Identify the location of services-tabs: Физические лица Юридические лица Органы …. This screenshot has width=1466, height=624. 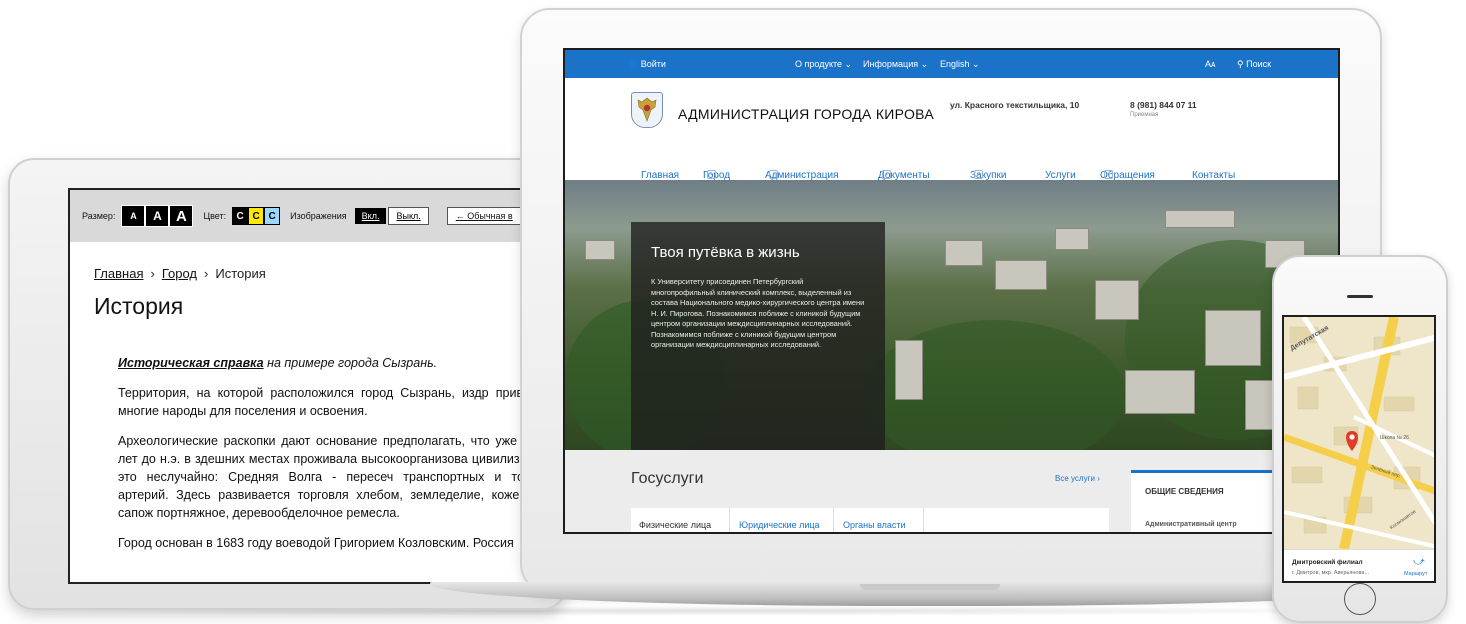
(870, 520).